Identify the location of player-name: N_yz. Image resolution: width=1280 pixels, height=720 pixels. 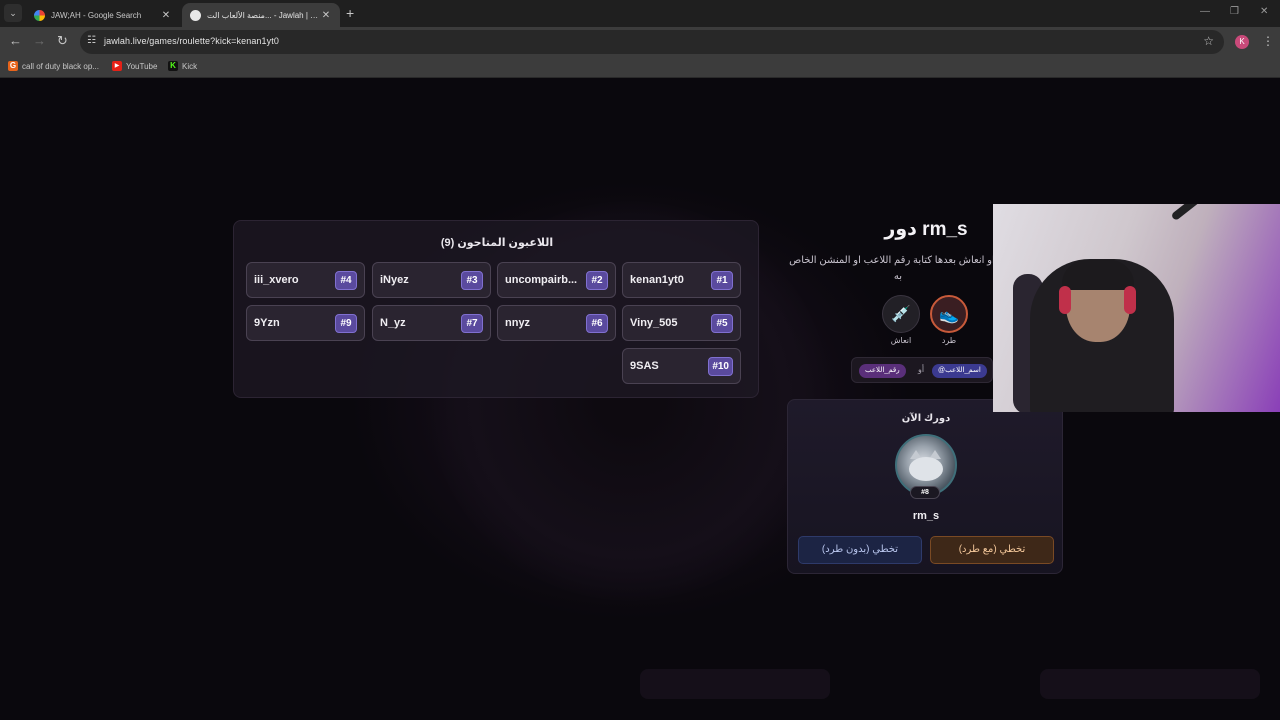
(393, 323).